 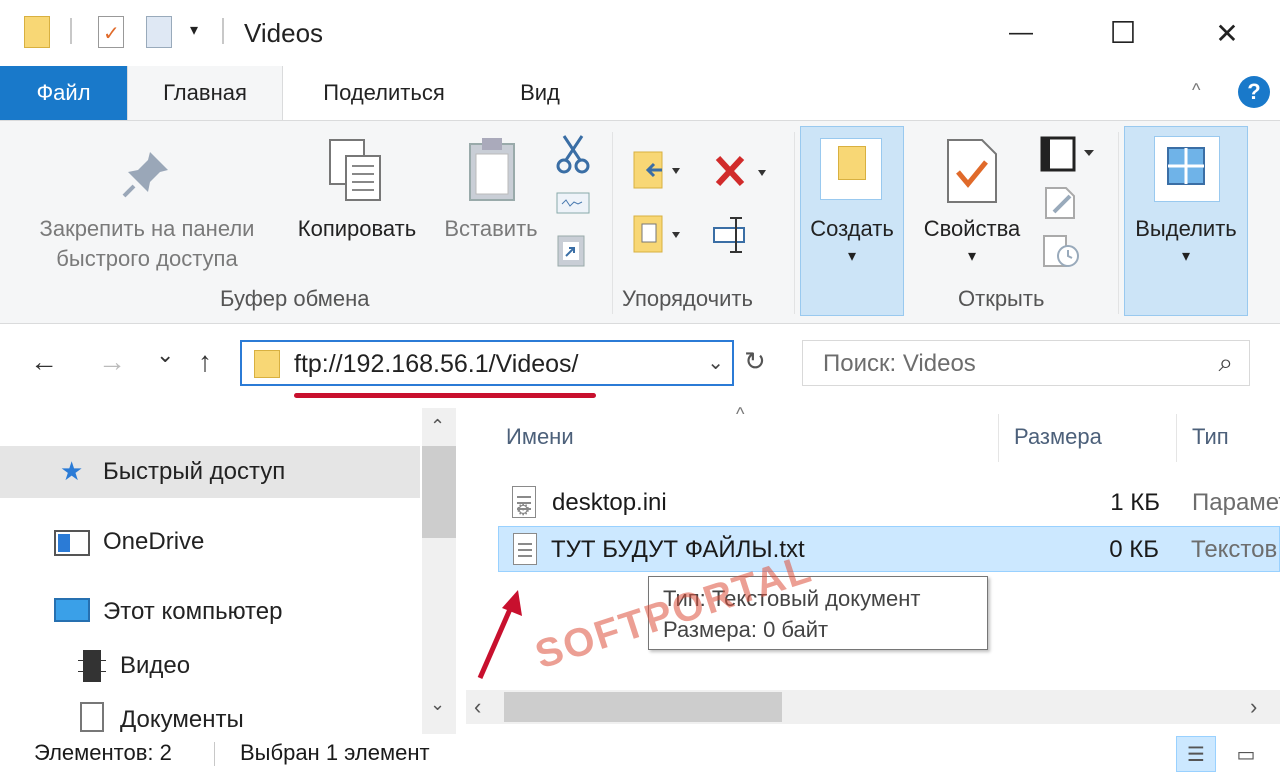 What do you see at coordinates (63, 93) in the screenshot?
I see `tab-file: Файл` at bounding box center [63, 93].